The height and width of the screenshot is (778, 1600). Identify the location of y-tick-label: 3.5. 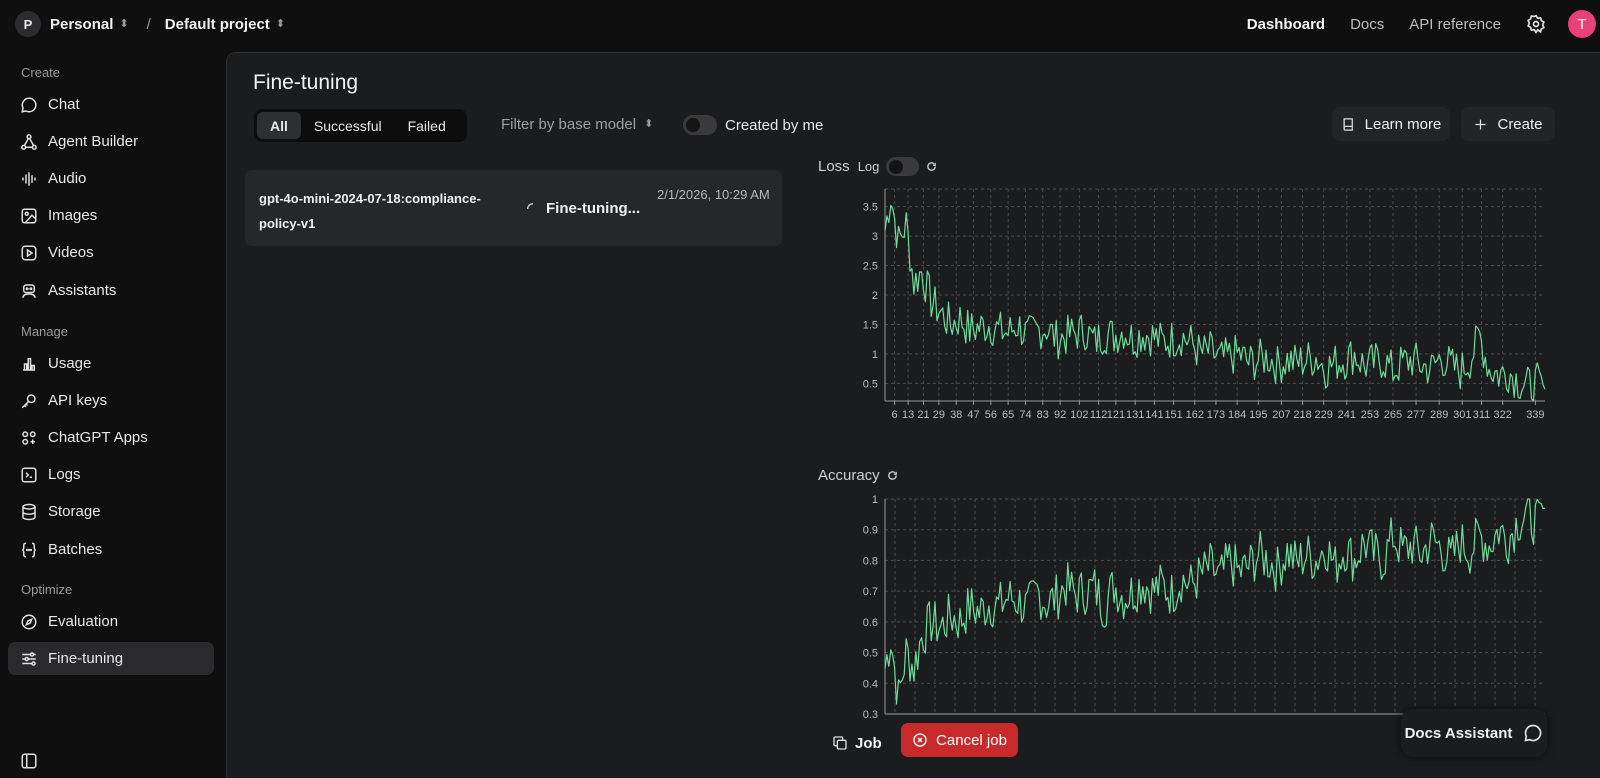
(870, 208).